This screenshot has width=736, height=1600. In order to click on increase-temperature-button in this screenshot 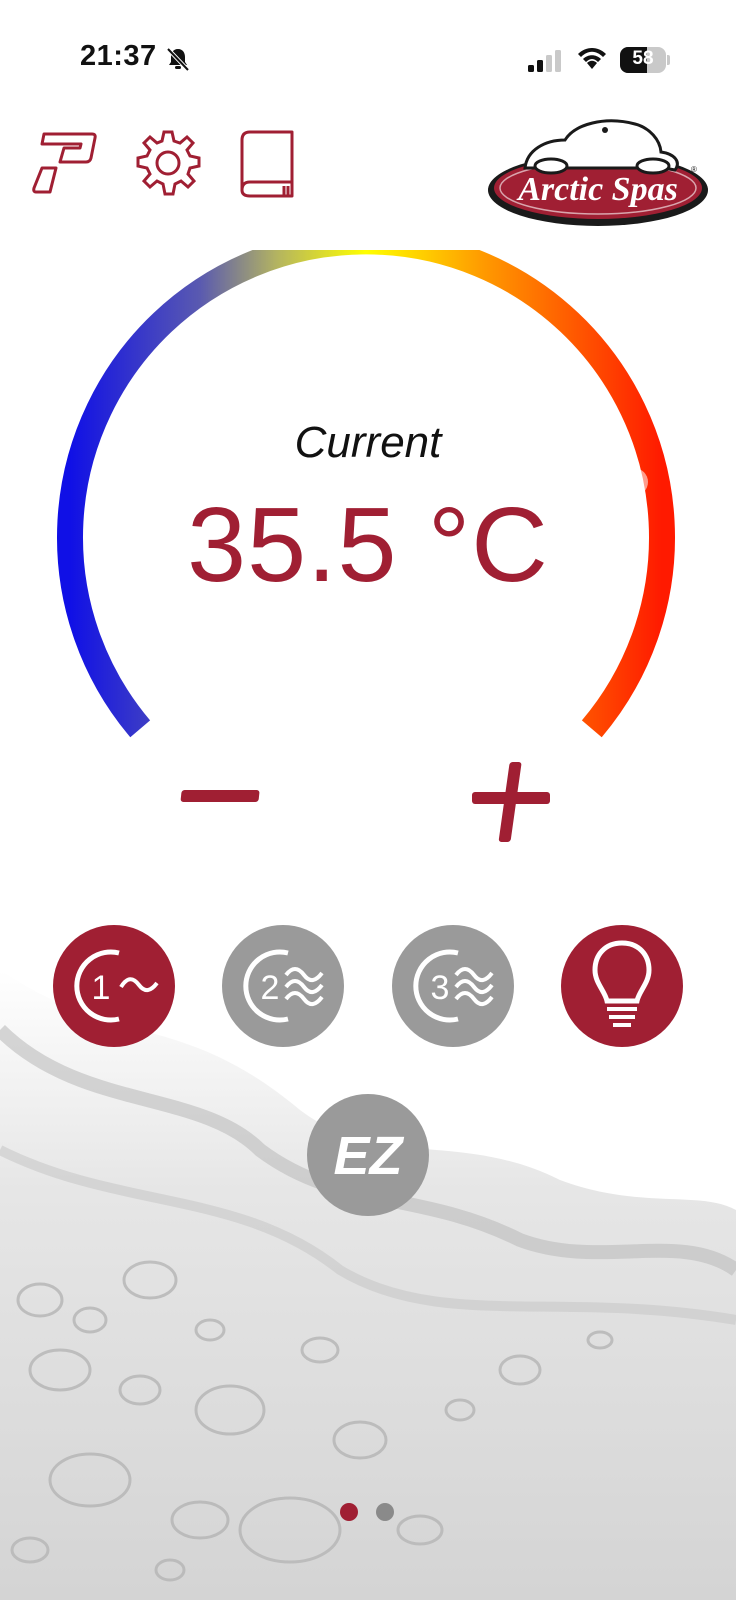, I will do `click(511, 805)`.